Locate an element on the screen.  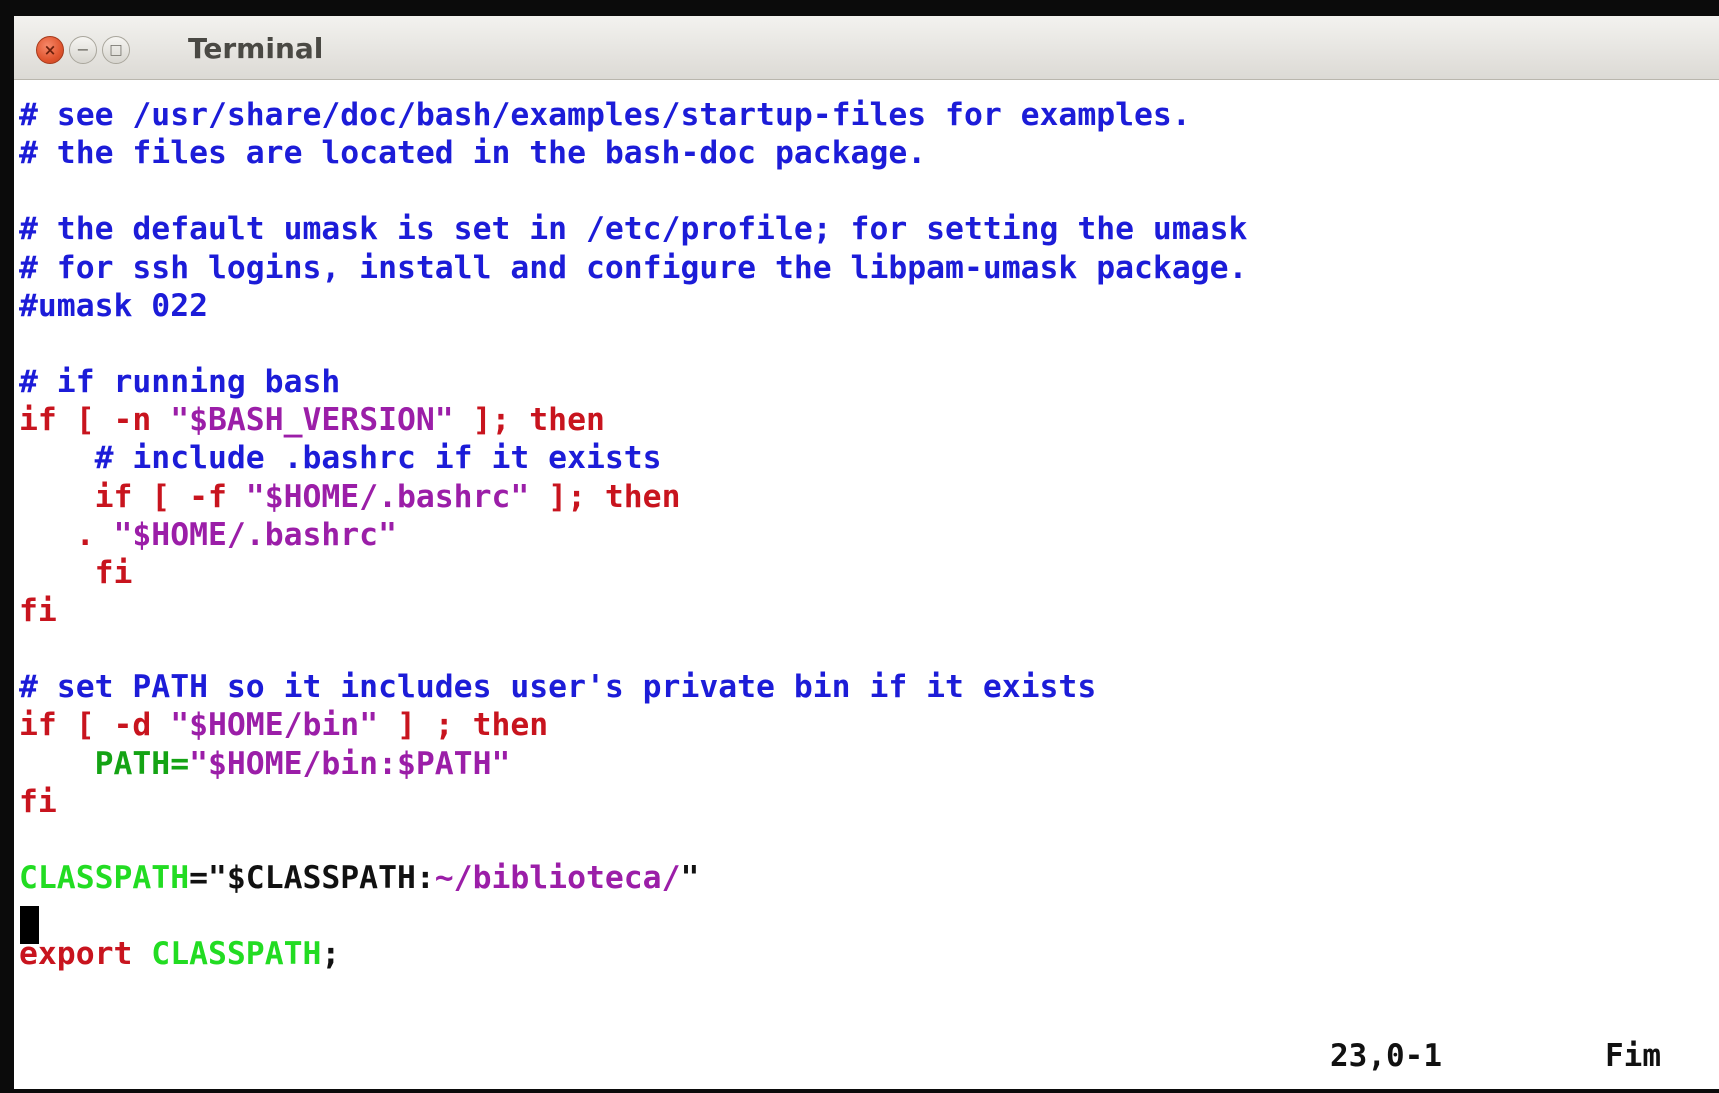
code-token: ="$CLASSPATH: is located at coordinates (312, 878).